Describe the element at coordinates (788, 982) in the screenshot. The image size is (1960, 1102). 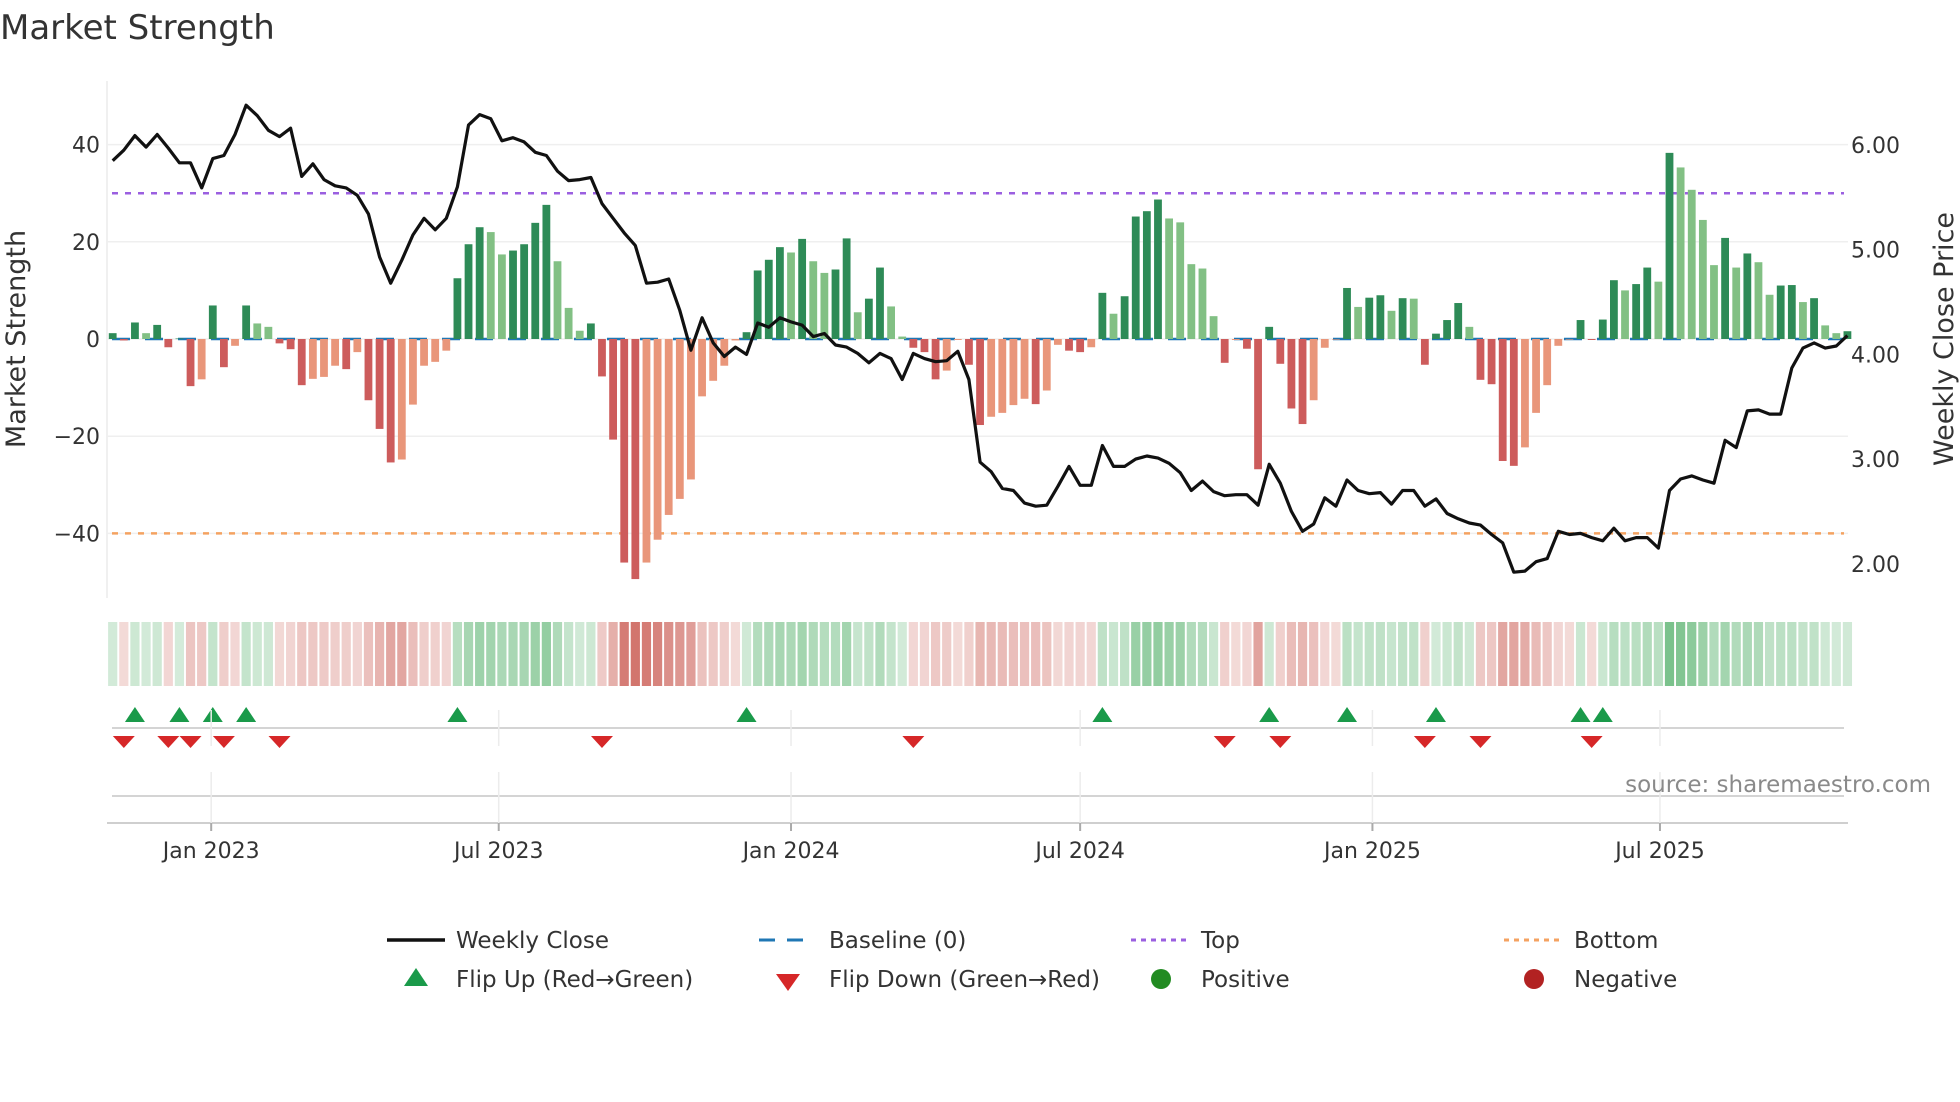
I see `flip-down-icon` at that location.